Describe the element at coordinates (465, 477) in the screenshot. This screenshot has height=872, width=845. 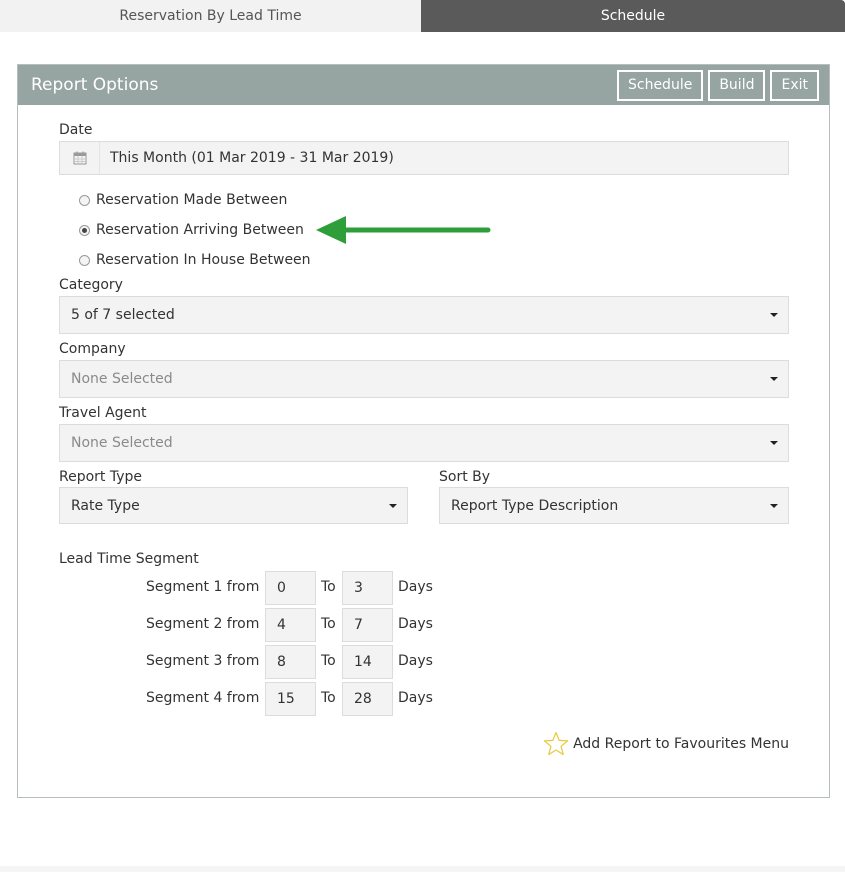
I see `sort-by-label: Sort By` at that location.